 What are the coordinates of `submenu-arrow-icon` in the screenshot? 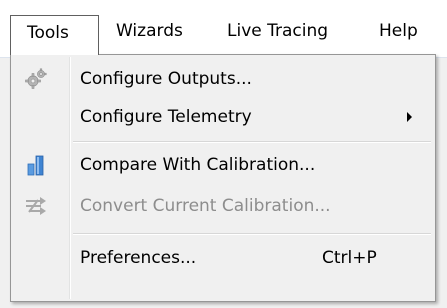 It's located at (409, 117).